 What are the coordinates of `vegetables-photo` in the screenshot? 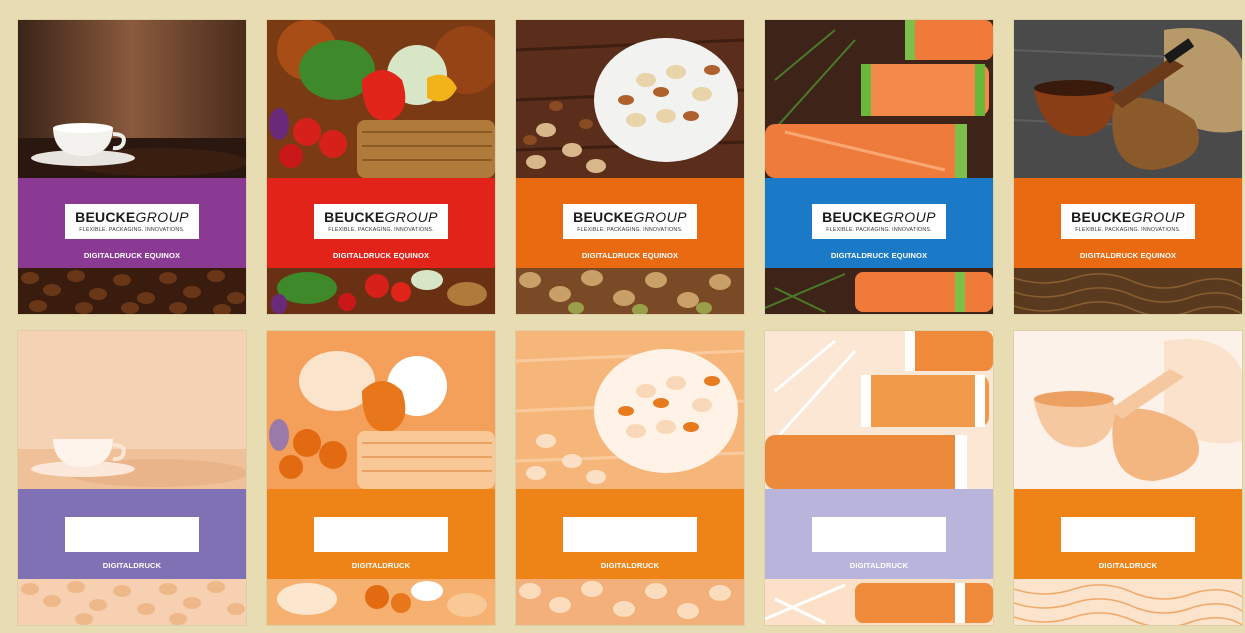 It's located at (381, 99).